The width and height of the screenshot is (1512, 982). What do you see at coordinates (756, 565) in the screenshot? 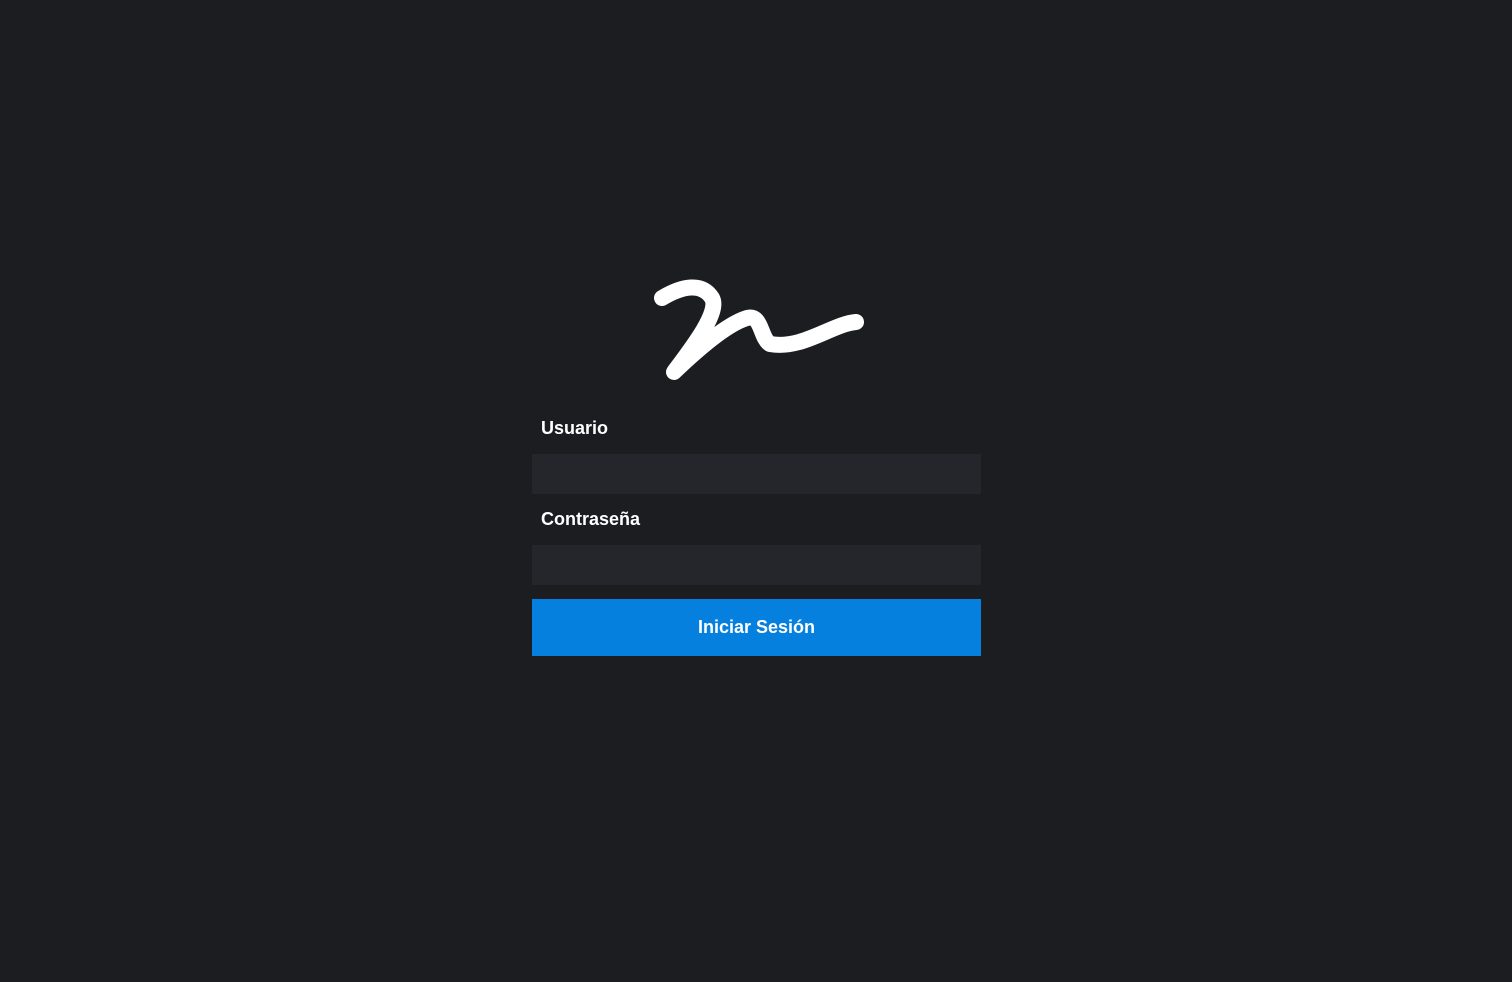
I see `password-input` at bounding box center [756, 565].